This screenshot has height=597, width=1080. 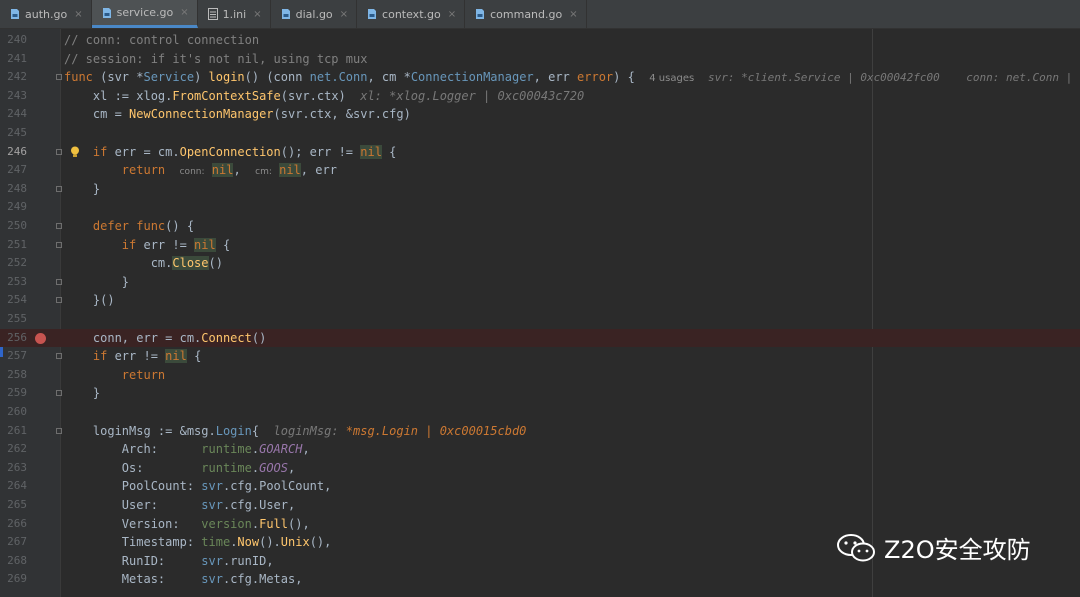 I want to click on line-number: 266, so click(x=17, y=523).